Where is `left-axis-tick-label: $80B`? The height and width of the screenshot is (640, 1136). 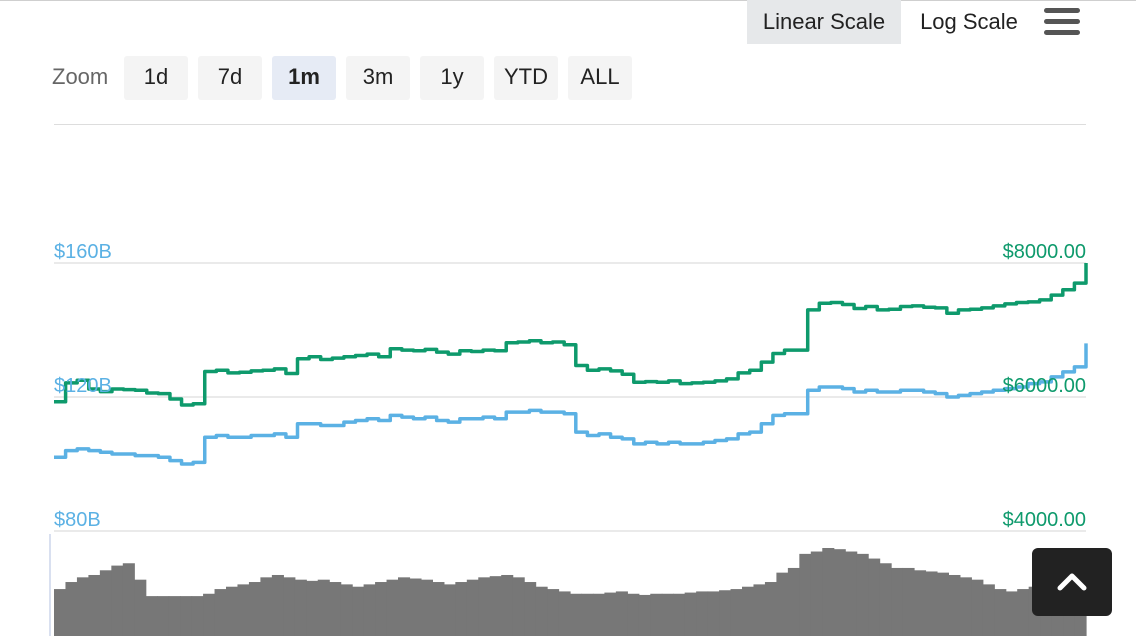
left-axis-tick-label: $80B is located at coordinates (77, 520).